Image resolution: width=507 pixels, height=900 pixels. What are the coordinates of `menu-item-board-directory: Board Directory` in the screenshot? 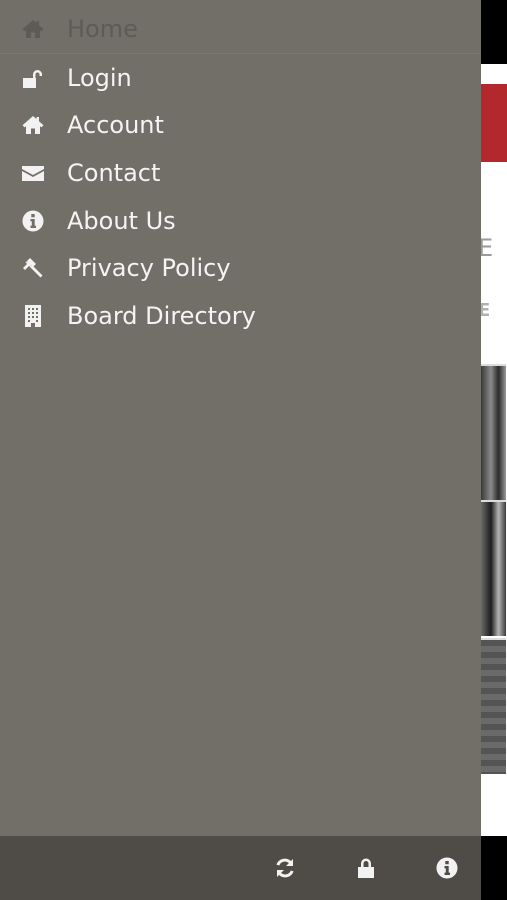 It's located at (240, 316).